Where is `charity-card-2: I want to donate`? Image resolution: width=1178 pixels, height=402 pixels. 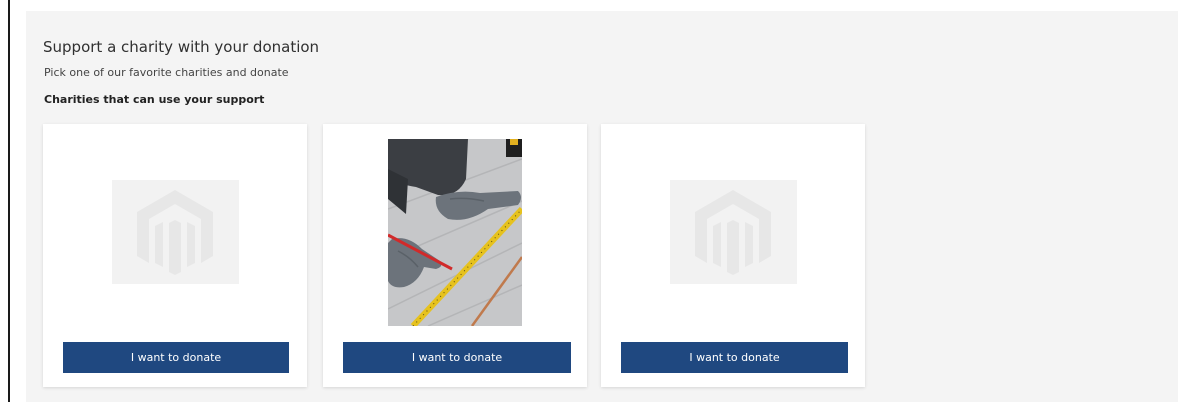 charity-card-2: I want to donate is located at coordinates (455, 255).